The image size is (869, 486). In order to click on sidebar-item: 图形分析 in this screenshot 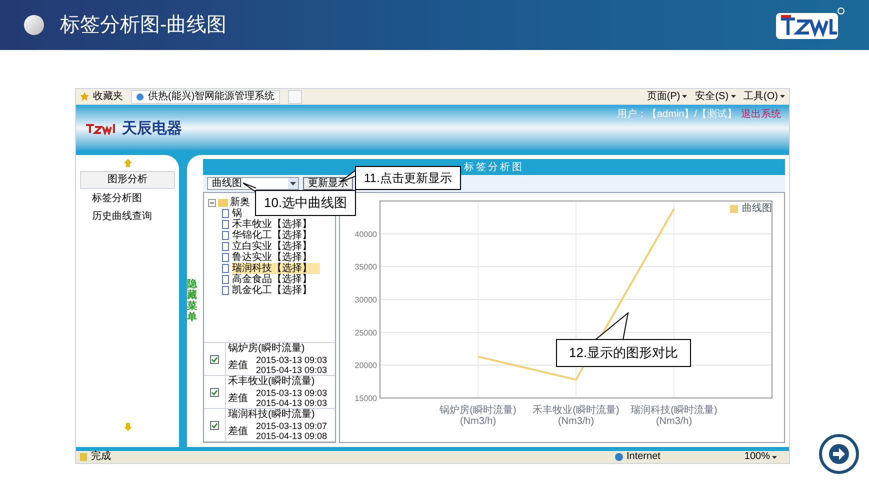, I will do `click(127, 180)`.